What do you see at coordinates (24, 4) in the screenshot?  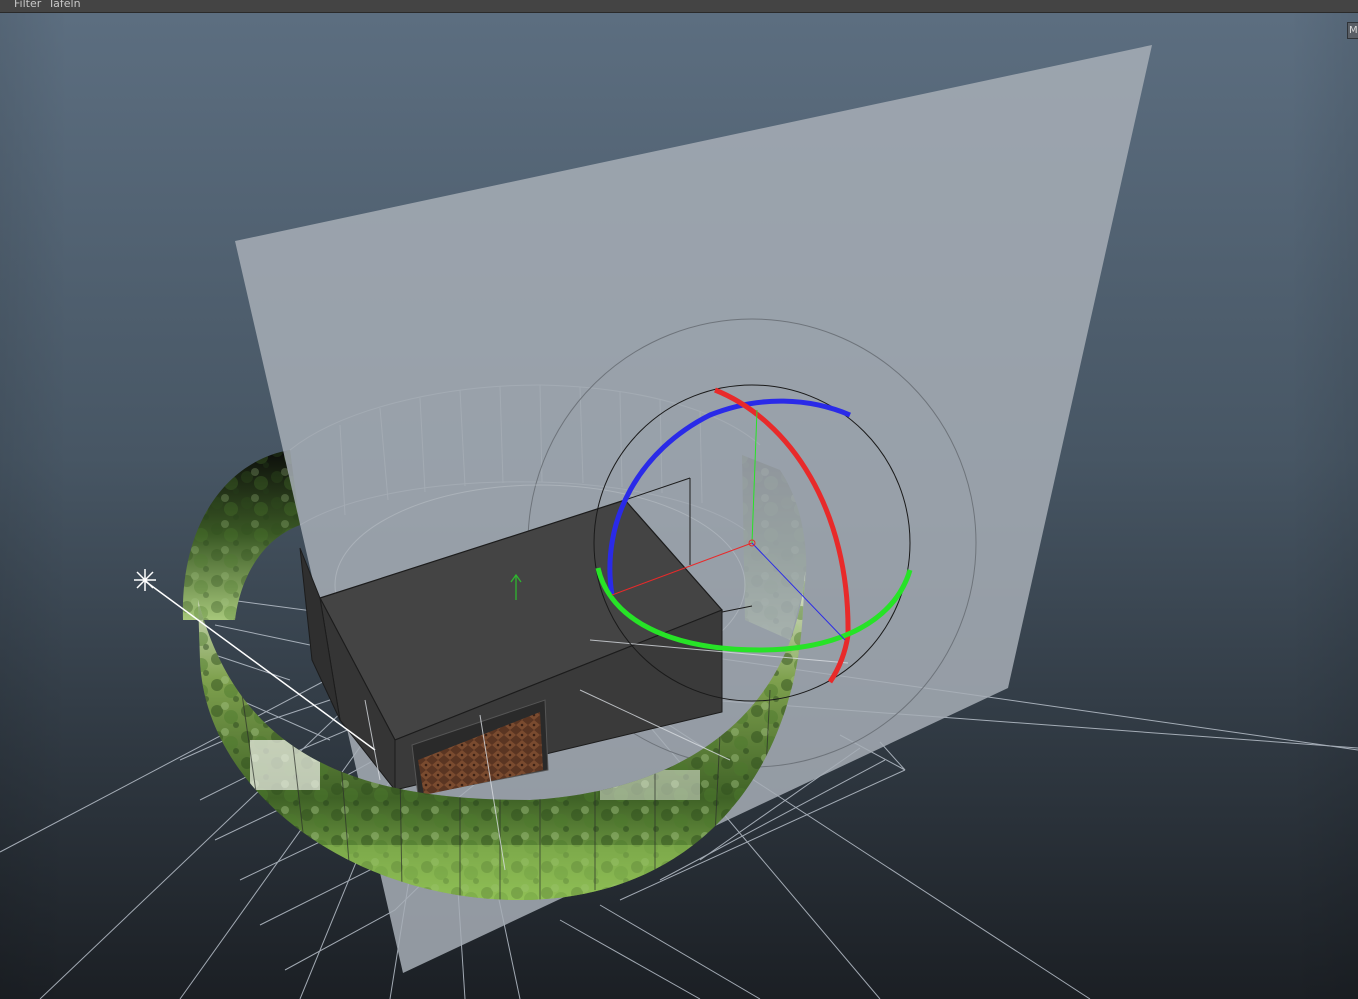 I see `menu-filter: Filter` at bounding box center [24, 4].